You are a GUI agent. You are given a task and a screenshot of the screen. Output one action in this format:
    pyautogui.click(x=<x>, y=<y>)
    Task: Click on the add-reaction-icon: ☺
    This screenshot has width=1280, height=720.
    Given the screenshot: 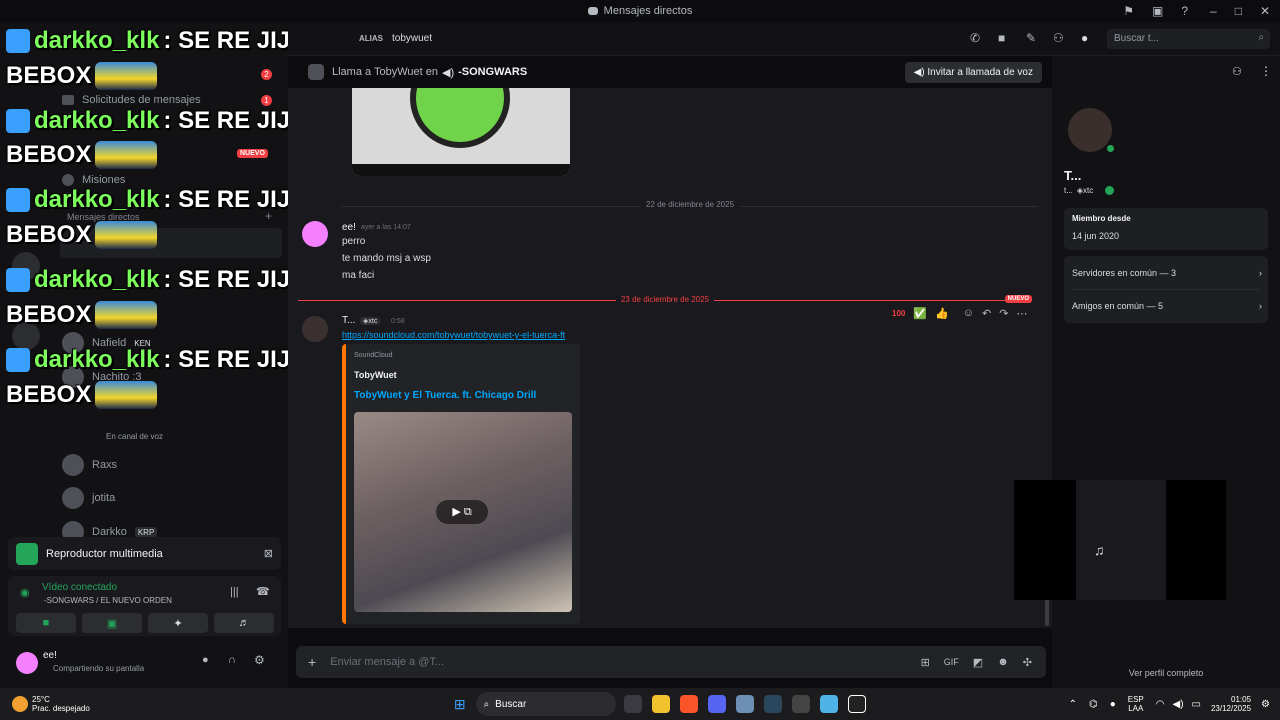 What is the action you would take?
    pyautogui.click(x=968, y=313)
    